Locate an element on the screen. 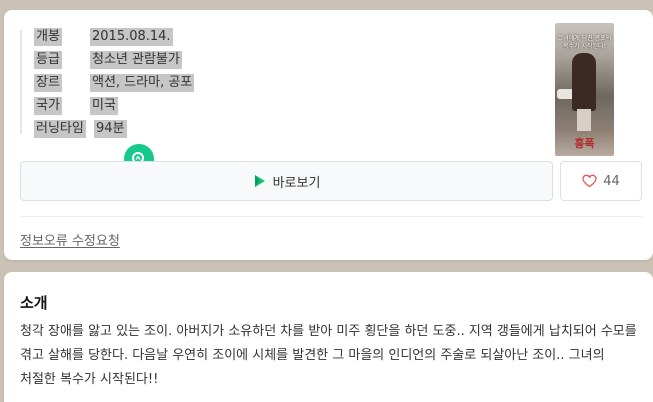  movie-poster: 그녀에게 닥친 공포의 복수가 시작된다! 흉폭 is located at coordinates (584, 89).